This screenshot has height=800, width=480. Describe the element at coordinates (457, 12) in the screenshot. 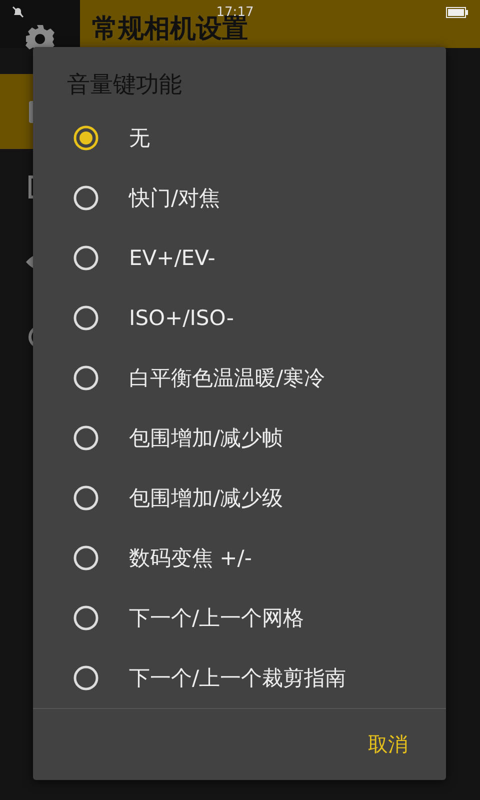

I see `battery-icon` at that location.